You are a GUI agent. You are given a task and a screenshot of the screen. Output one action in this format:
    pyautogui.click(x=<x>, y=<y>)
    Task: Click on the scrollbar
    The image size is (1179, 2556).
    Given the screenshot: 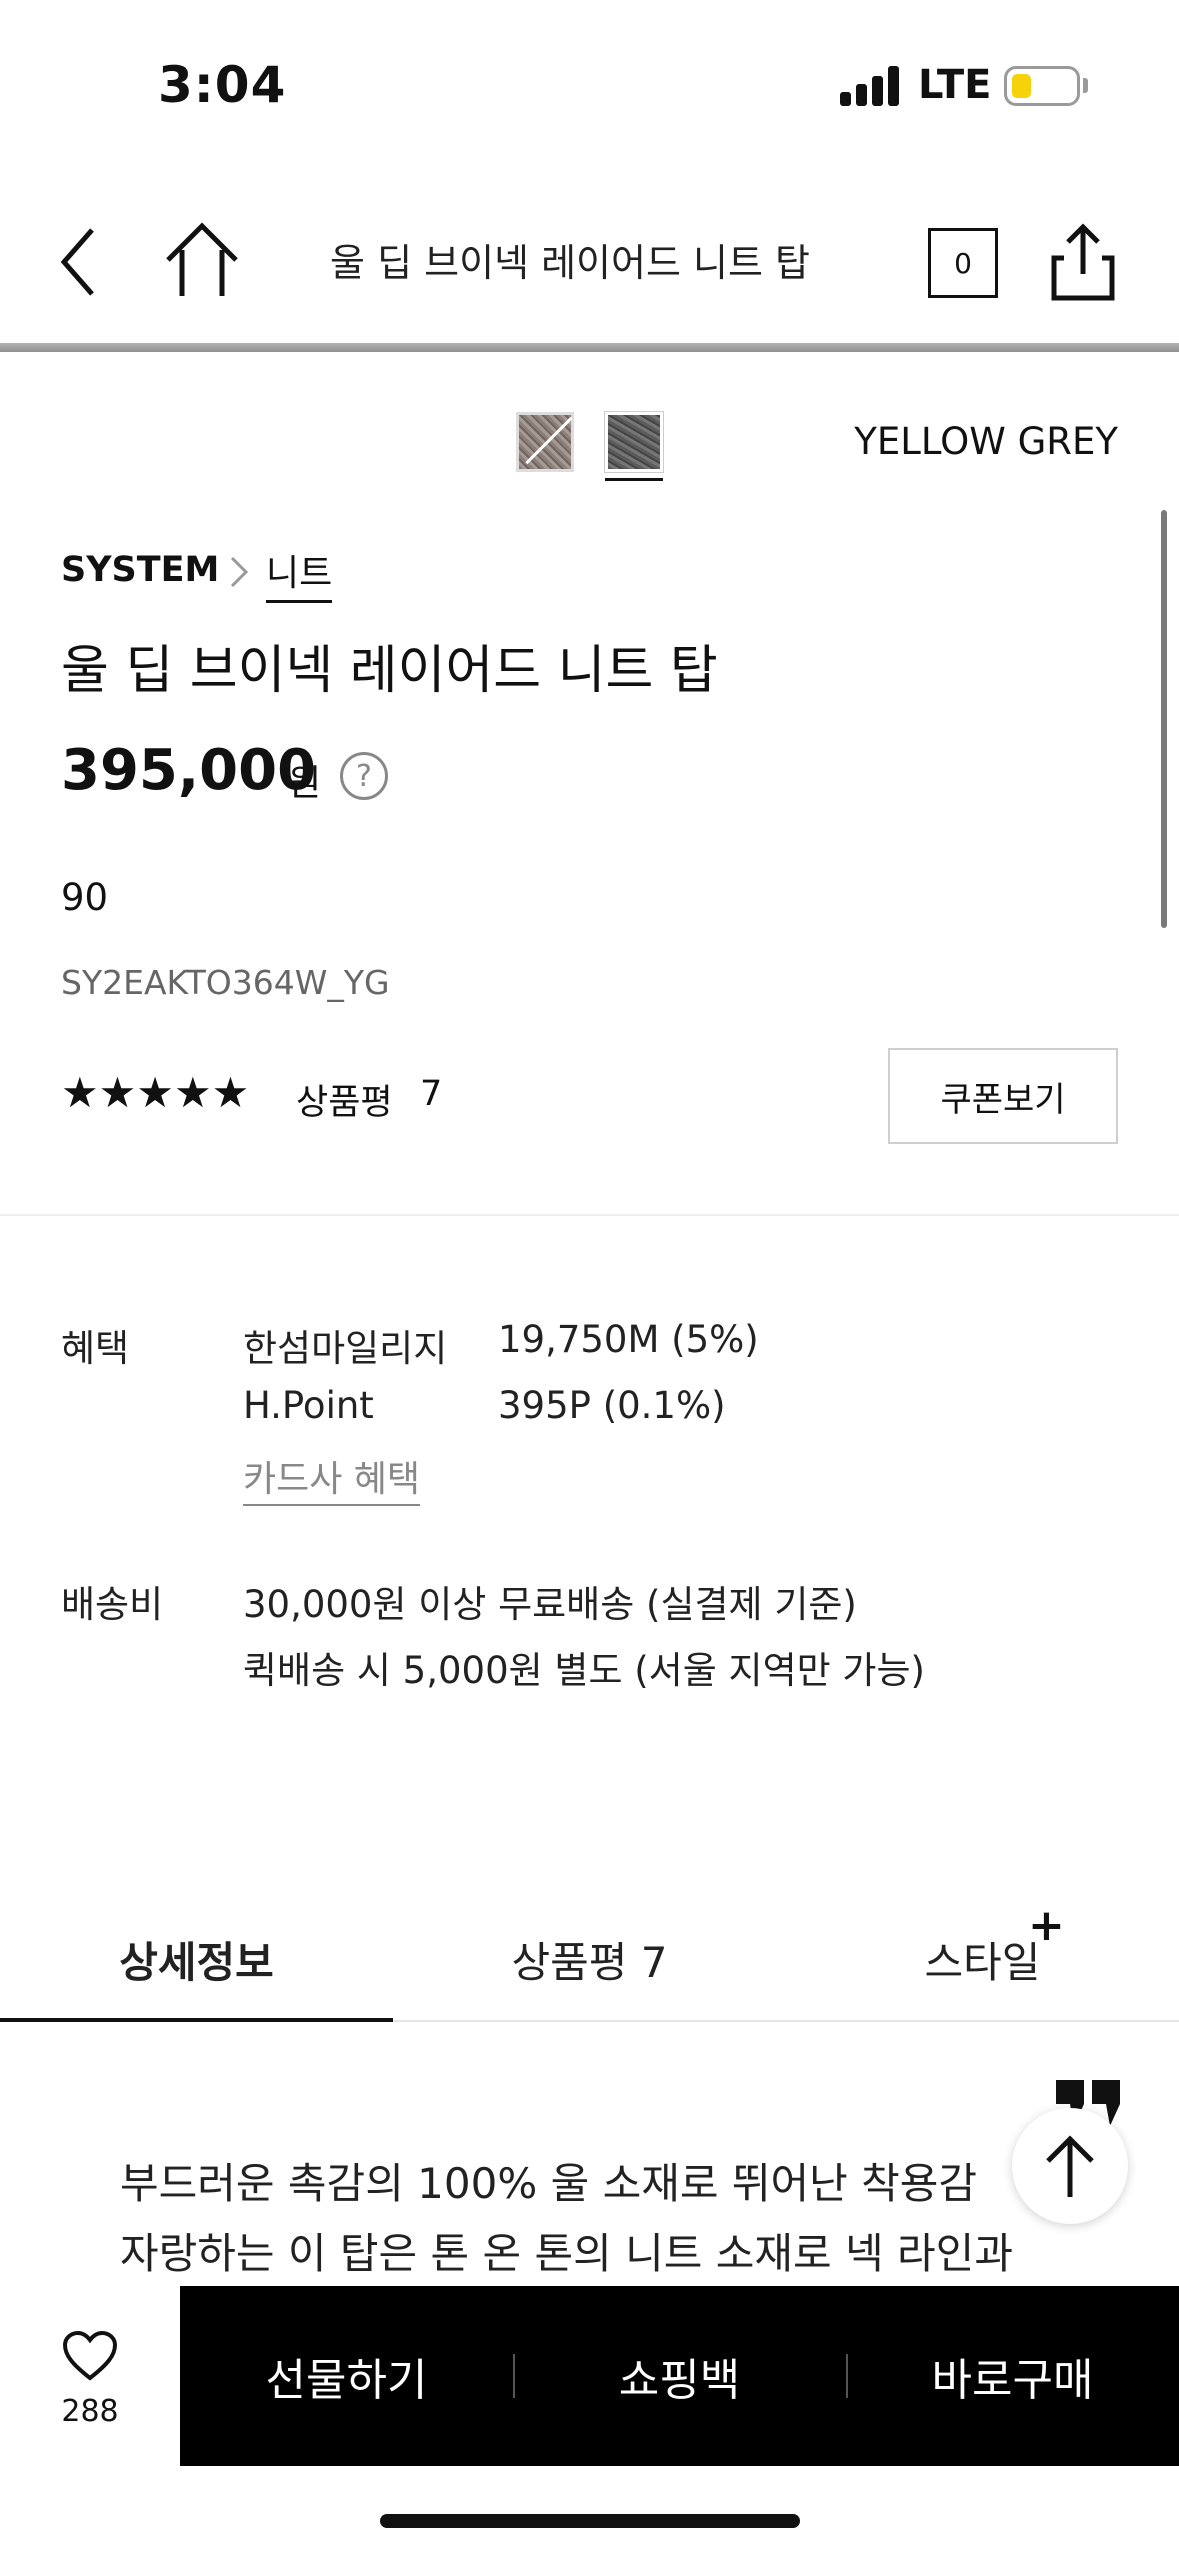 What is the action you would take?
    pyautogui.click(x=1164, y=719)
    